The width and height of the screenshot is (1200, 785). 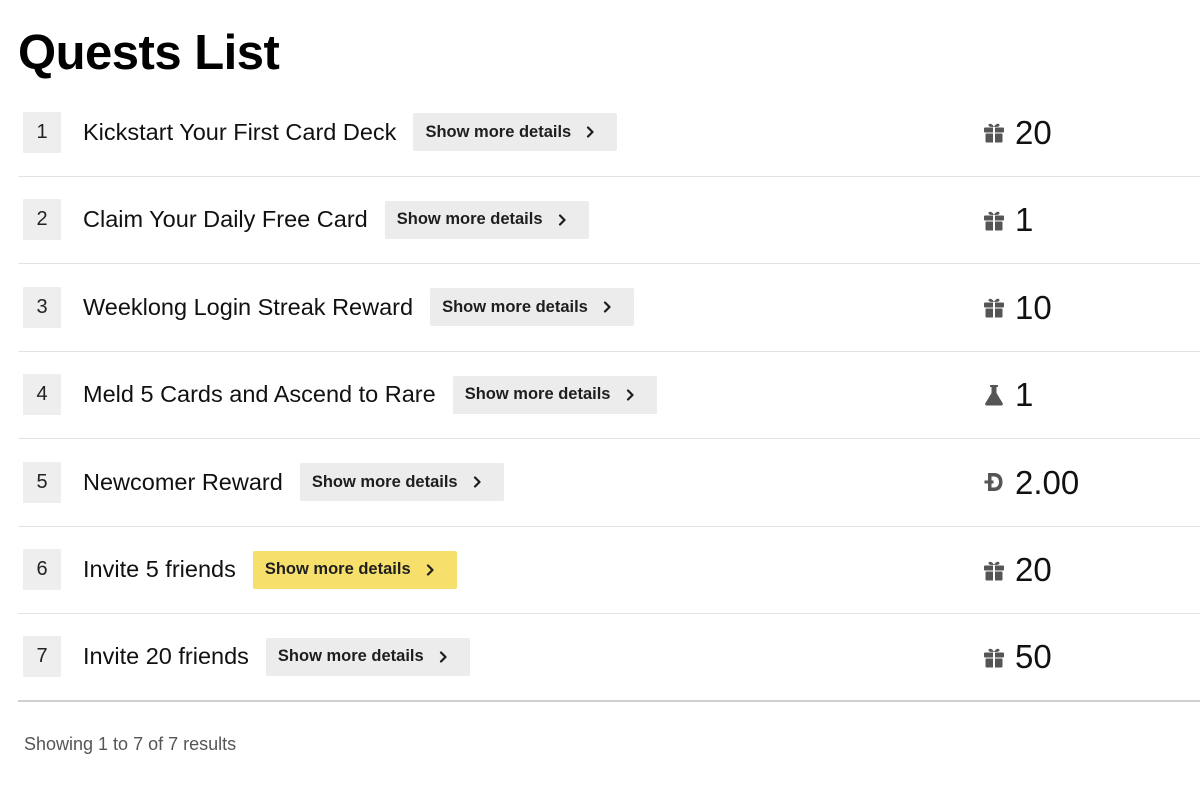 I want to click on quest-index: 3, so click(x=42, y=307).